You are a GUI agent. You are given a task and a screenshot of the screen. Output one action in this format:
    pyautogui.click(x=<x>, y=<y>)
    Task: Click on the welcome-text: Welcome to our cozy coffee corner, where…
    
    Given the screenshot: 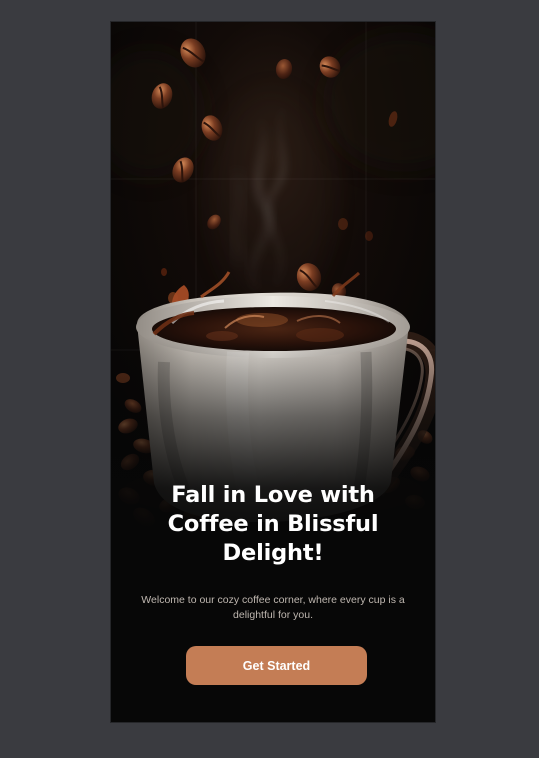 What is the action you would take?
    pyautogui.click(x=273, y=607)
    